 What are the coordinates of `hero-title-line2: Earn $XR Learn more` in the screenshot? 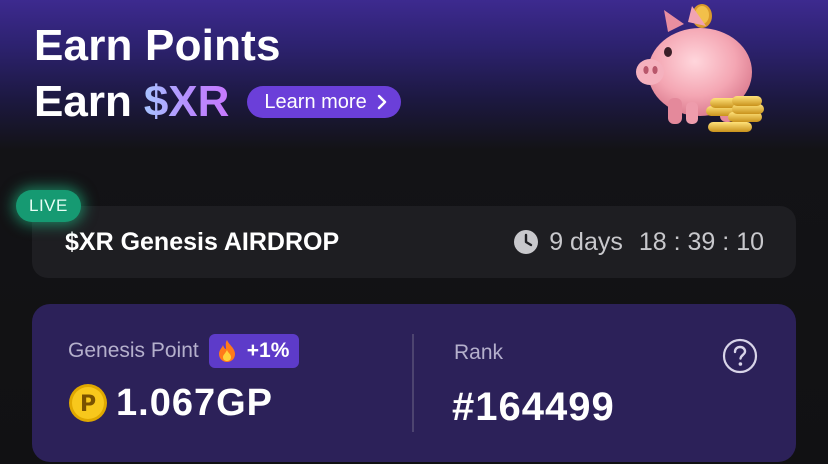 It's located at (217, 102).